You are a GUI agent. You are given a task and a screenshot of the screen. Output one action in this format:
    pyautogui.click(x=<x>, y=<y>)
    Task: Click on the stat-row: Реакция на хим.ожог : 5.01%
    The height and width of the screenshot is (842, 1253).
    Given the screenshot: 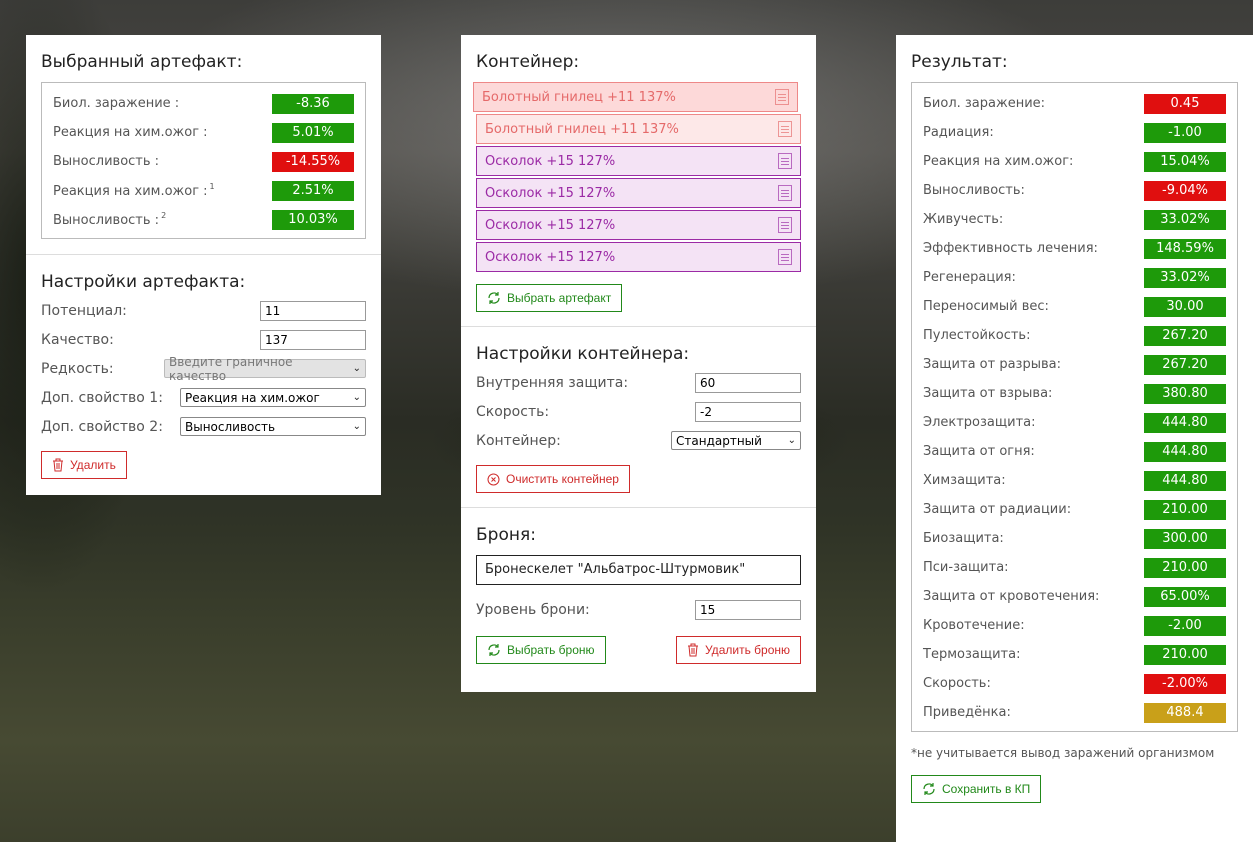 What is the action you would take?
    pyautogui.click(x=203, y=132)
    